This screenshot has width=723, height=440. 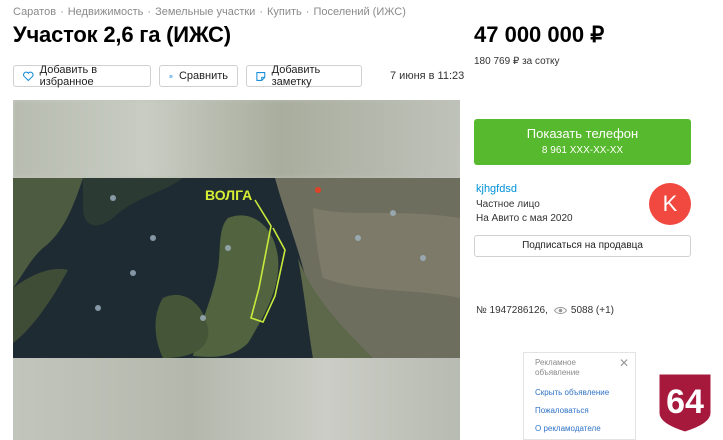 I want to click on breadcrumb-item: Недвижимость, so click(x=106, y=12).